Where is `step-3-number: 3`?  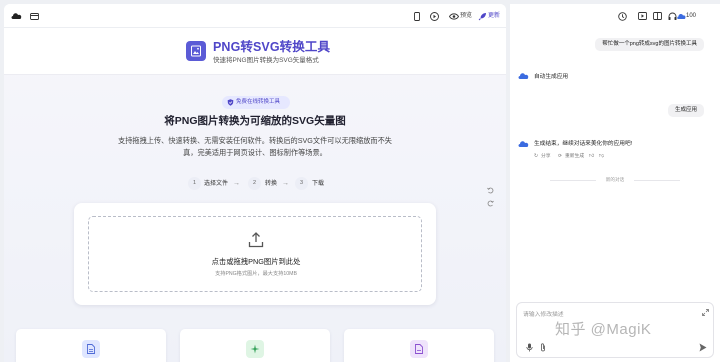
step-3-number: 3 is located at coordinates (301, 183).